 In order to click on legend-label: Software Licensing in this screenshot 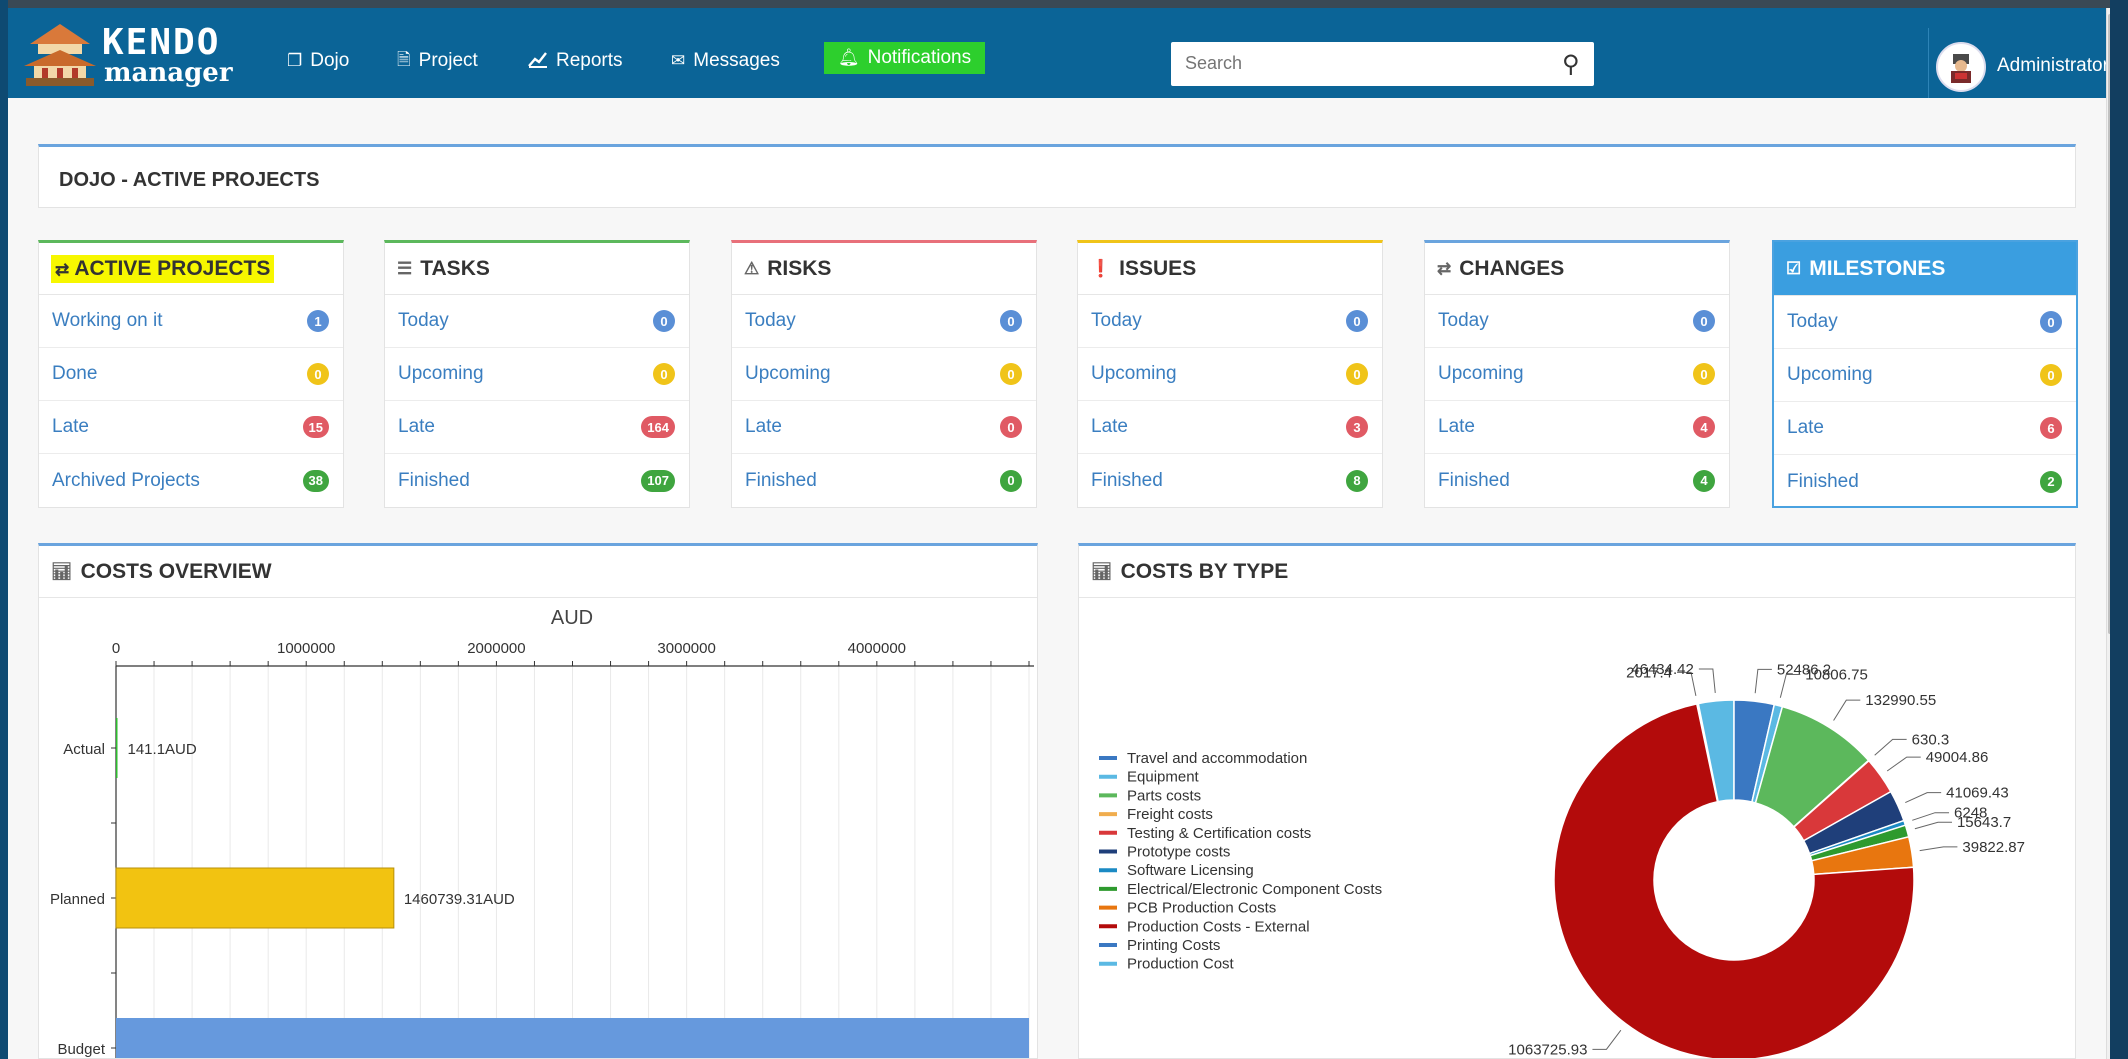, I will do `click(1190, 870)`.